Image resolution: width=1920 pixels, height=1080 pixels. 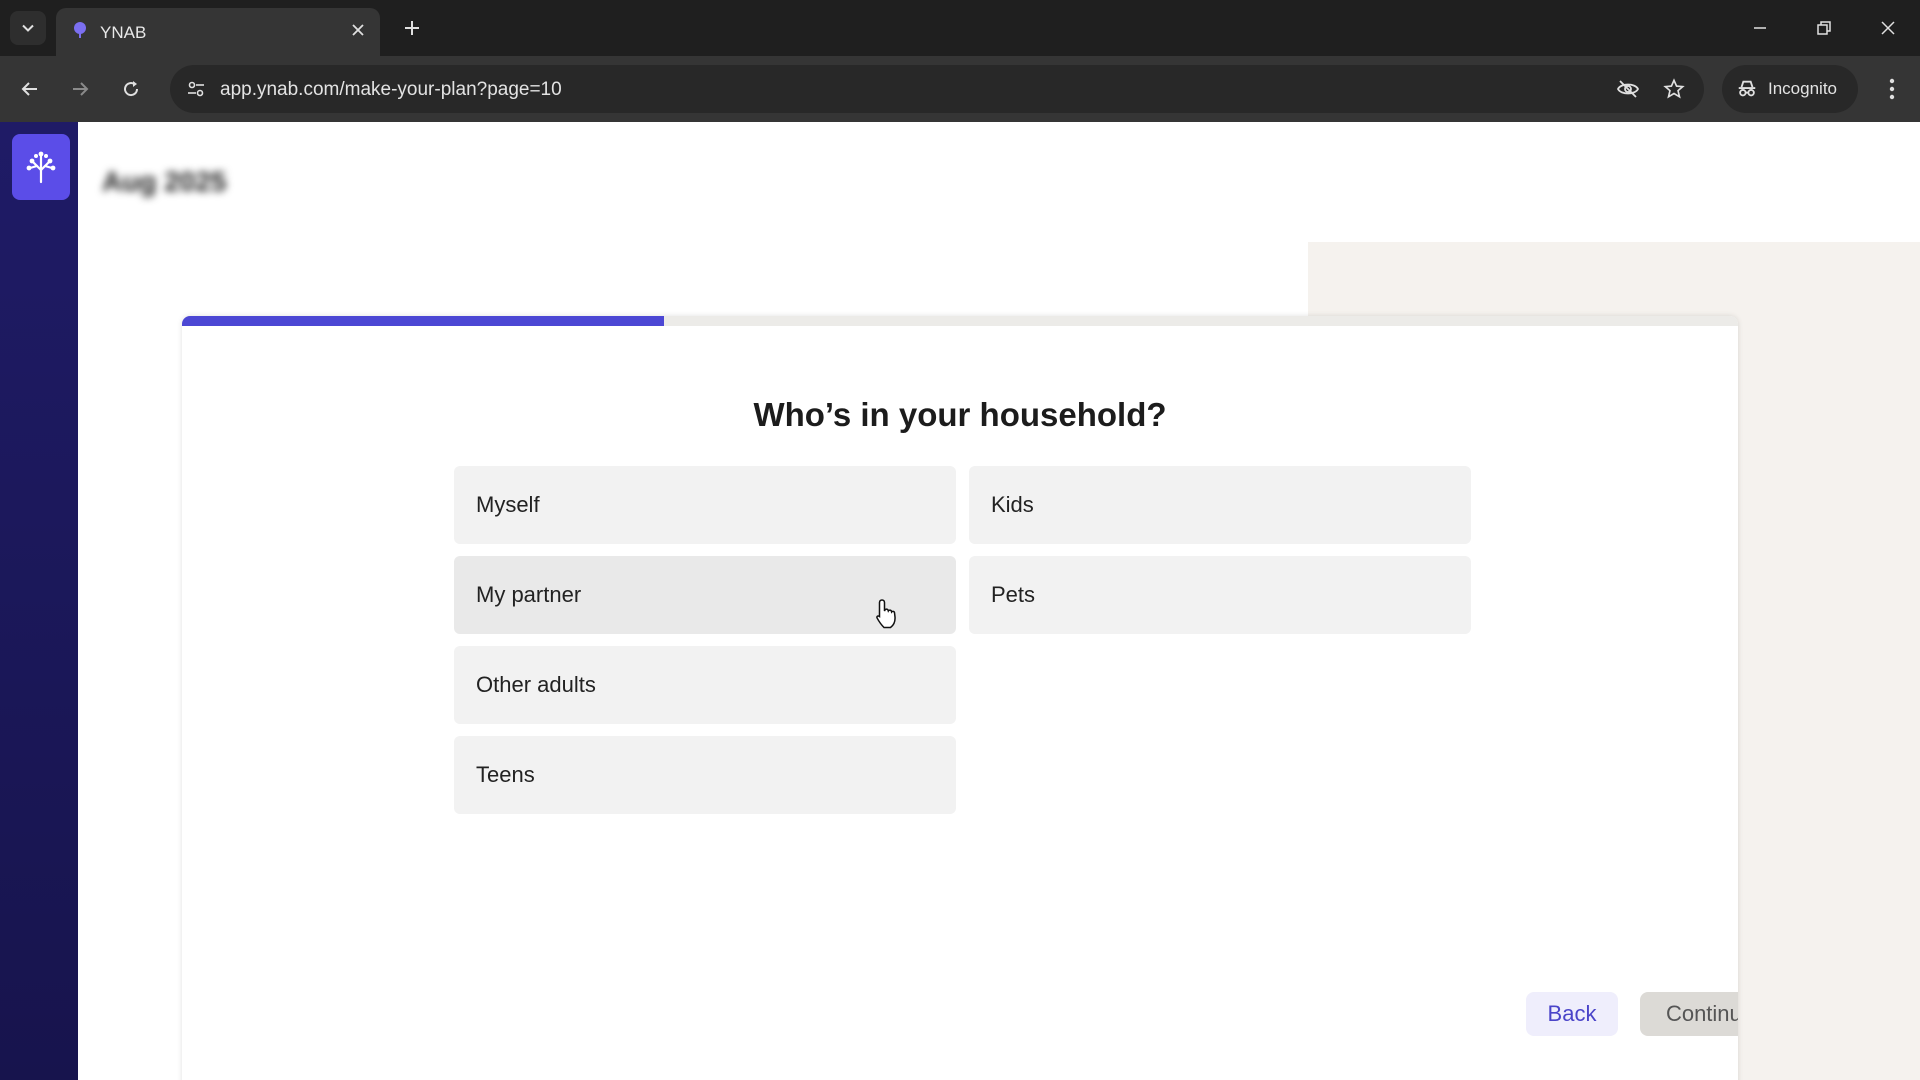 I want to click on site-info-button, so click(x=196, y=89).